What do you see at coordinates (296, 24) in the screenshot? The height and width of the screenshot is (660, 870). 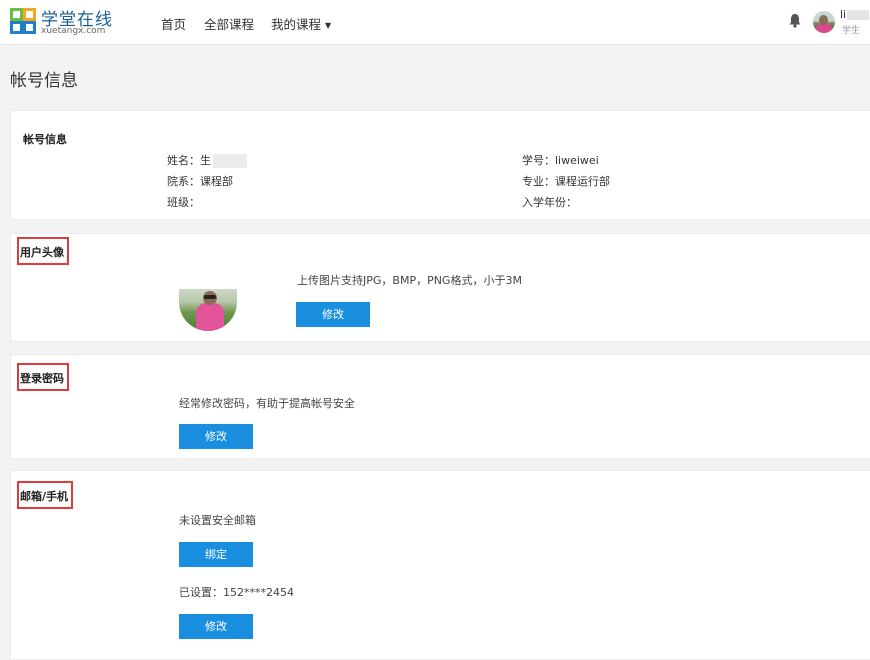 I see `nav-my-courses-label: 我的课程` at bounding box center [296, 24].